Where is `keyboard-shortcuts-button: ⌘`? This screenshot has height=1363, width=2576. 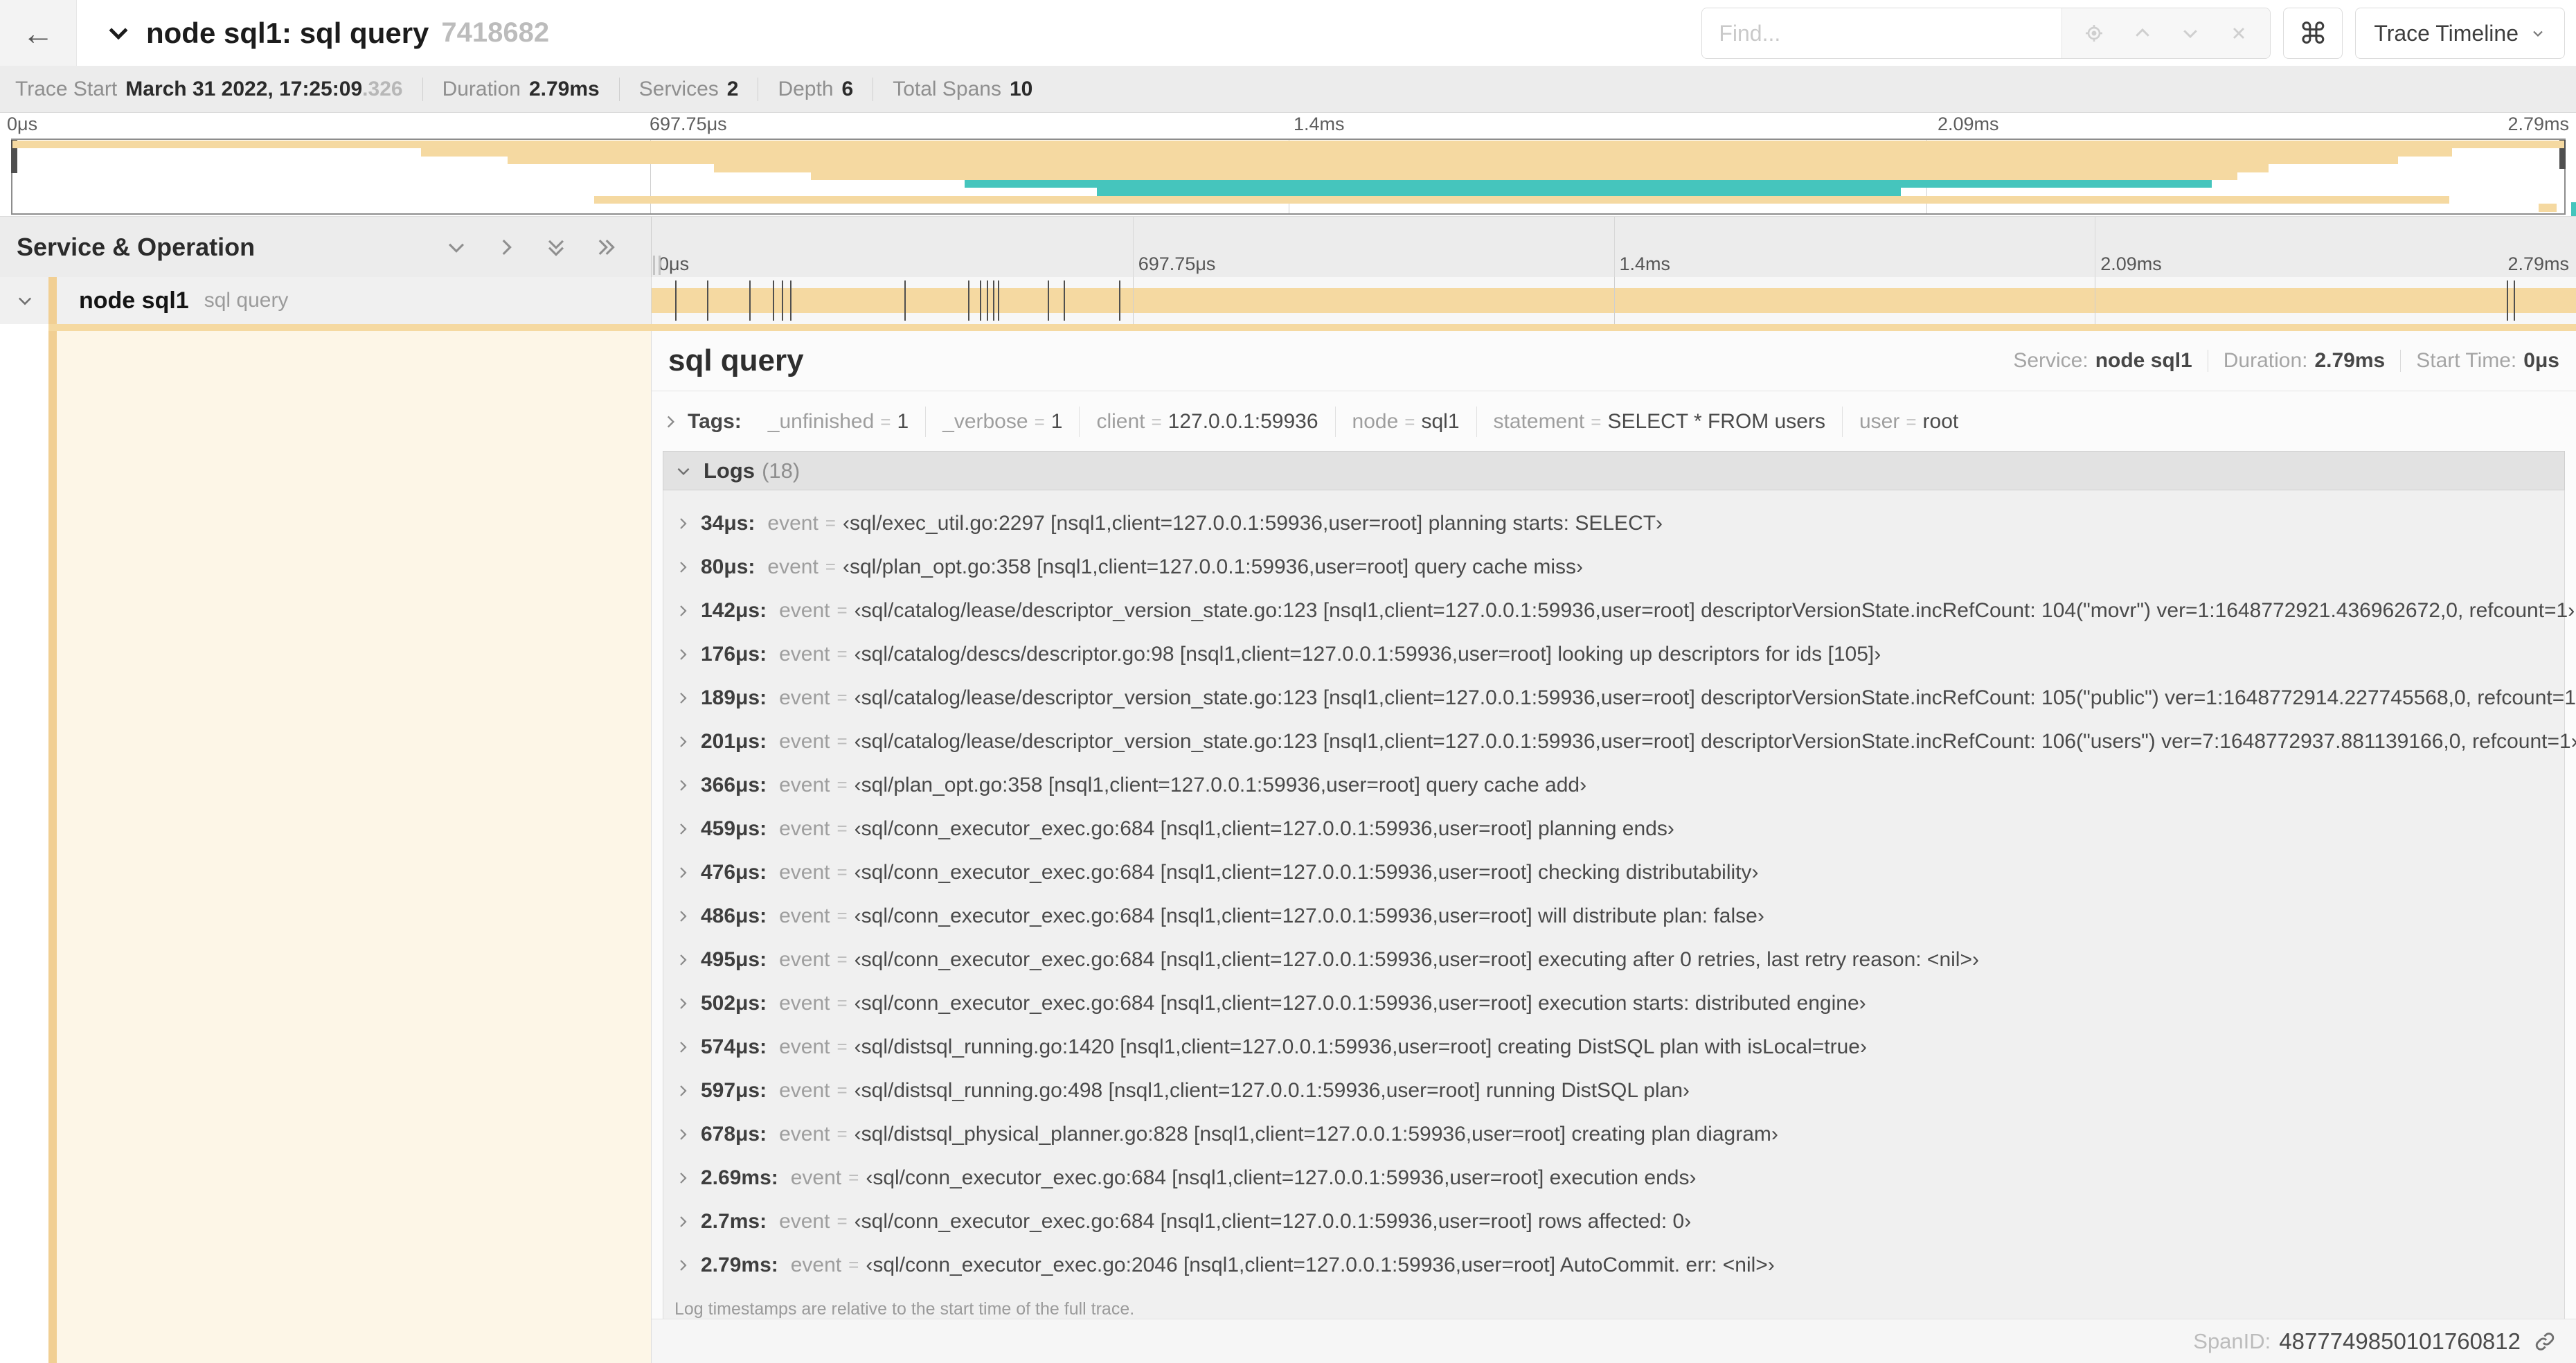 keyboard-shortcuts-button: ⌘ is located at coordinates (2313, 33).